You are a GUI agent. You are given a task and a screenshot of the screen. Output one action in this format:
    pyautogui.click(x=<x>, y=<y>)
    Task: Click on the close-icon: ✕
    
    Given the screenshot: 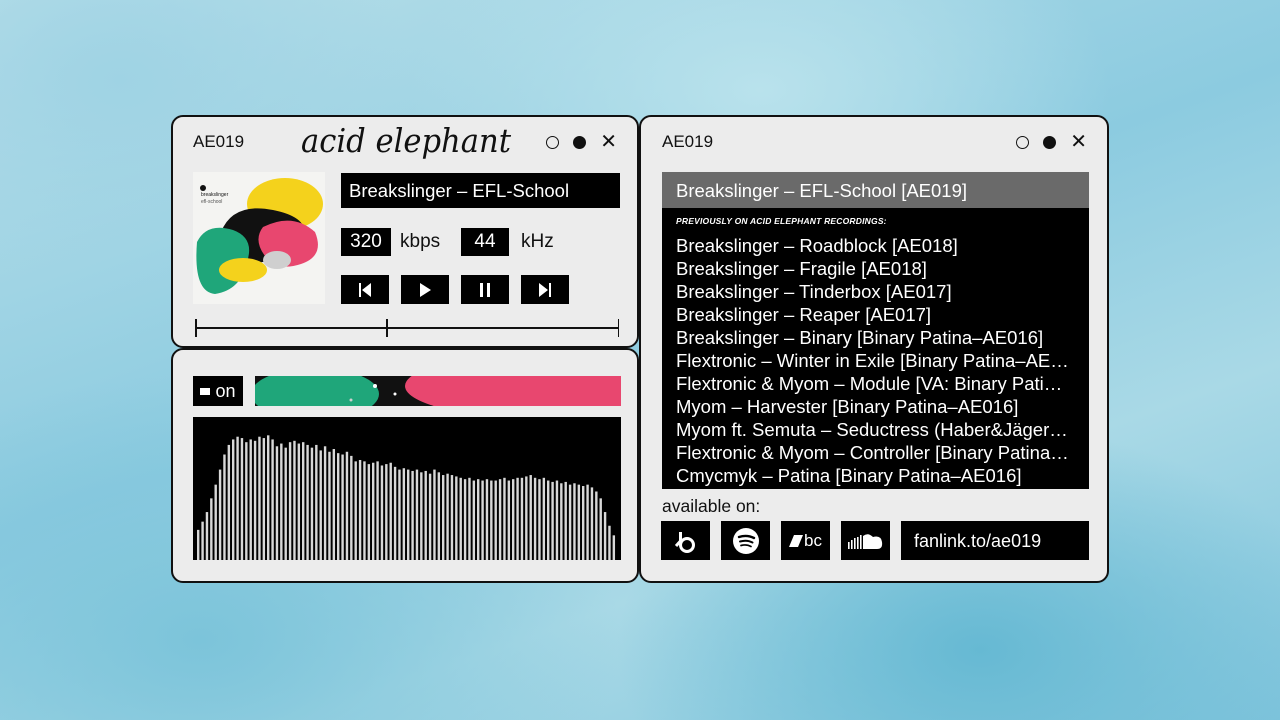 What is the action you would take?
    pyautogui.click(x=608, y=142)
    